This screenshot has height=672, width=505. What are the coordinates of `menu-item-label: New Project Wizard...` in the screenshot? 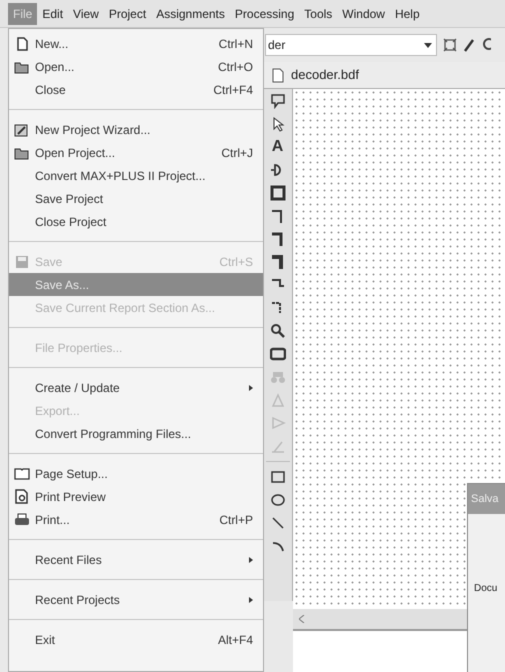 It's located at (93, 130).